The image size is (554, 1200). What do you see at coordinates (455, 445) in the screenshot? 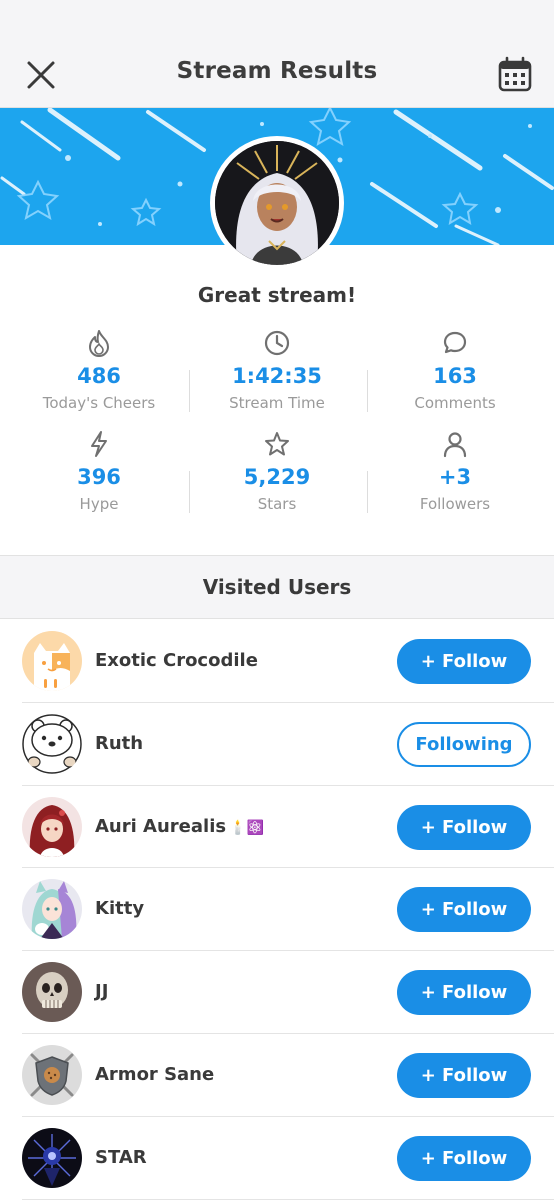
I see `person-icon` at bounding box center [455, 445].